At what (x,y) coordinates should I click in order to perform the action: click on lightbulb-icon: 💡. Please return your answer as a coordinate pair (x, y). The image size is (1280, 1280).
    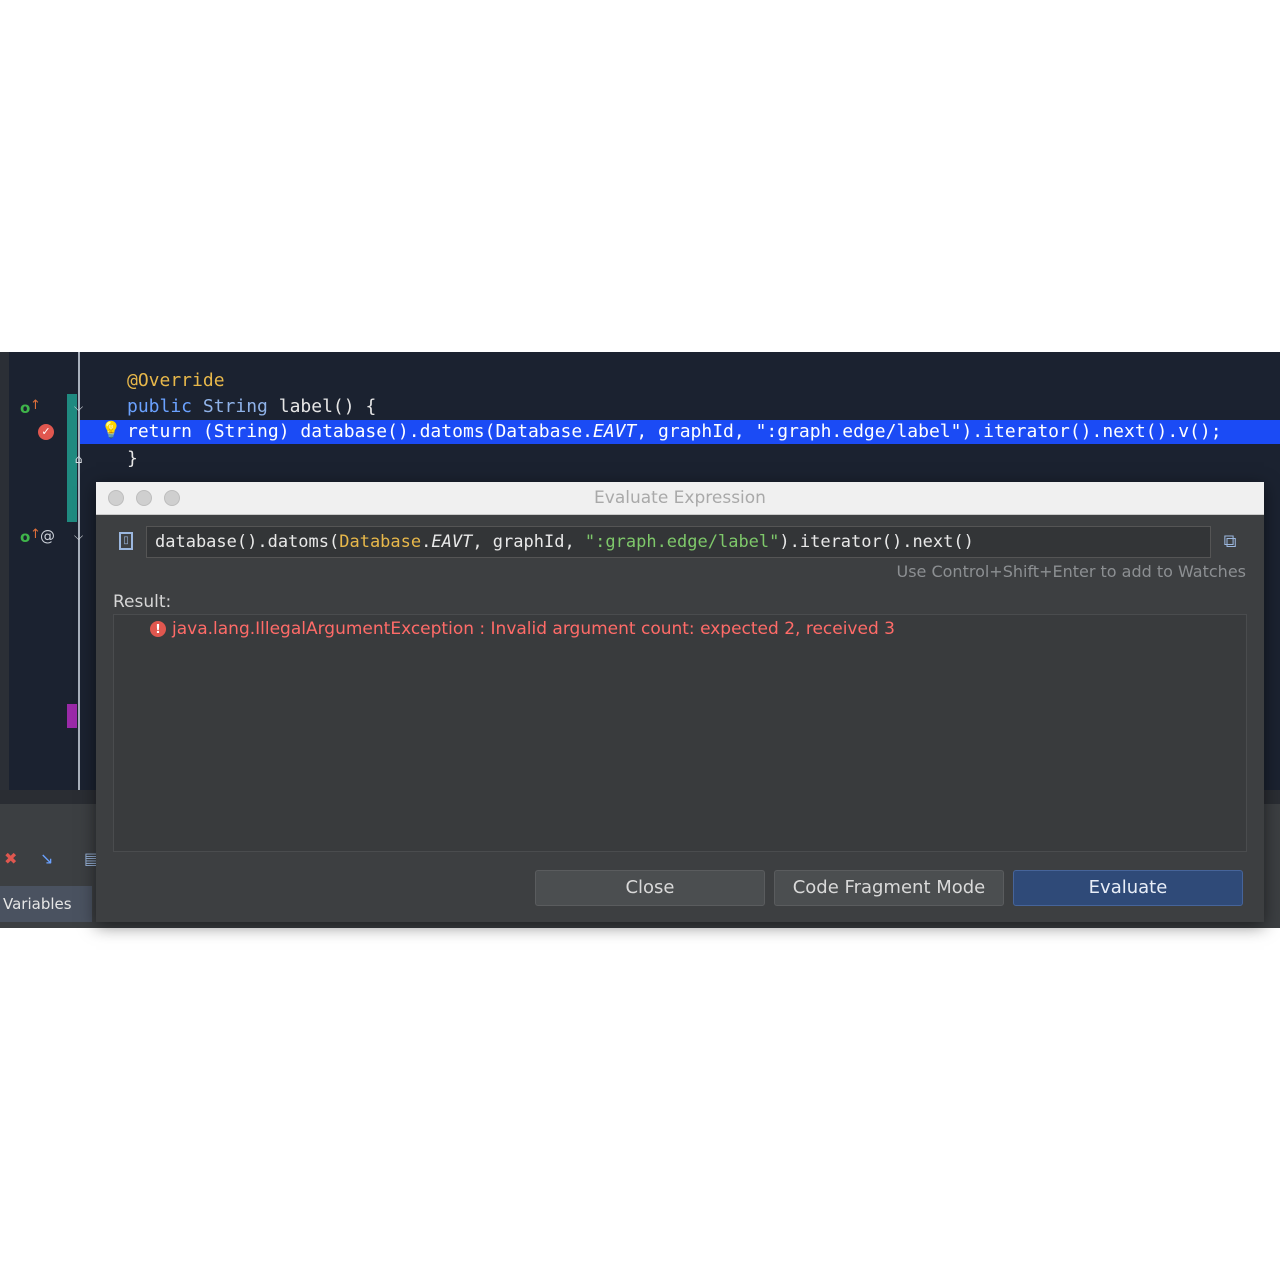
    Looking at the image, I should click on (111, 429).